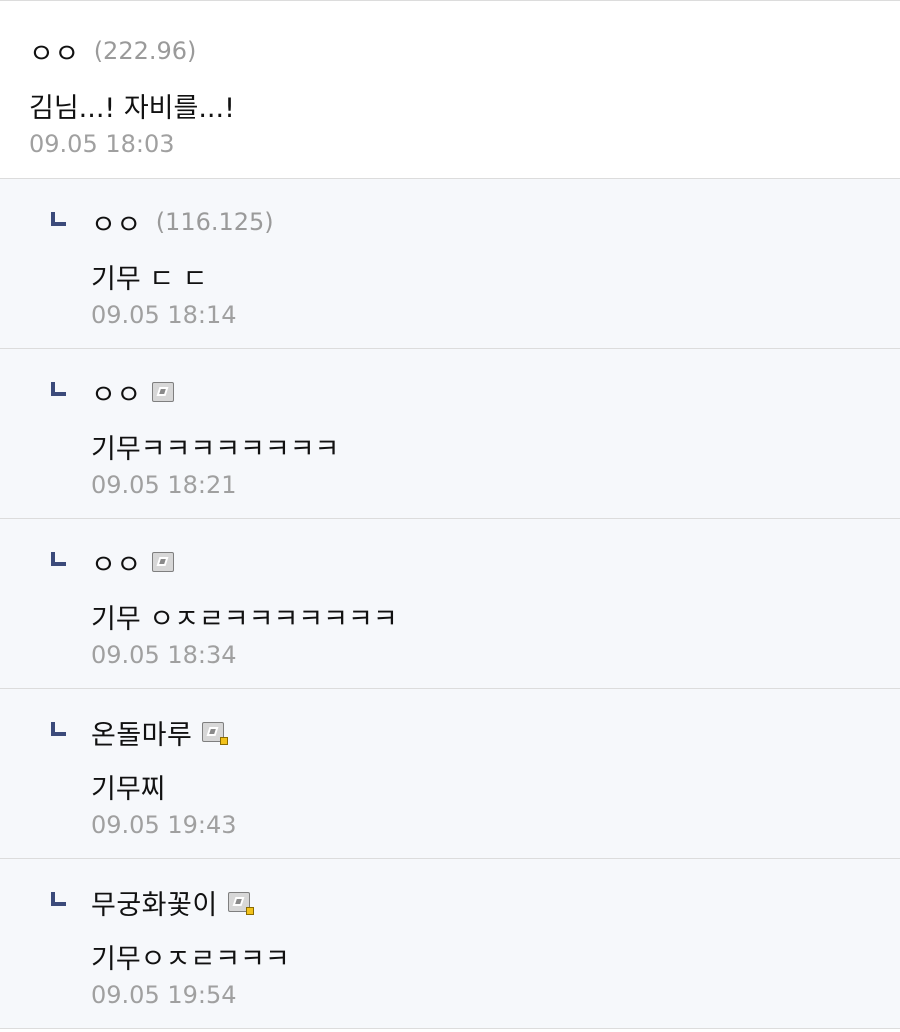  What do you see at coordinates (244, 619) in the screenshot?
I see `comment-text: 기무 ㅇㅈㄹㅋㅋㅋㅋㅋㅋㅋ` at bounding box center [244, 619].